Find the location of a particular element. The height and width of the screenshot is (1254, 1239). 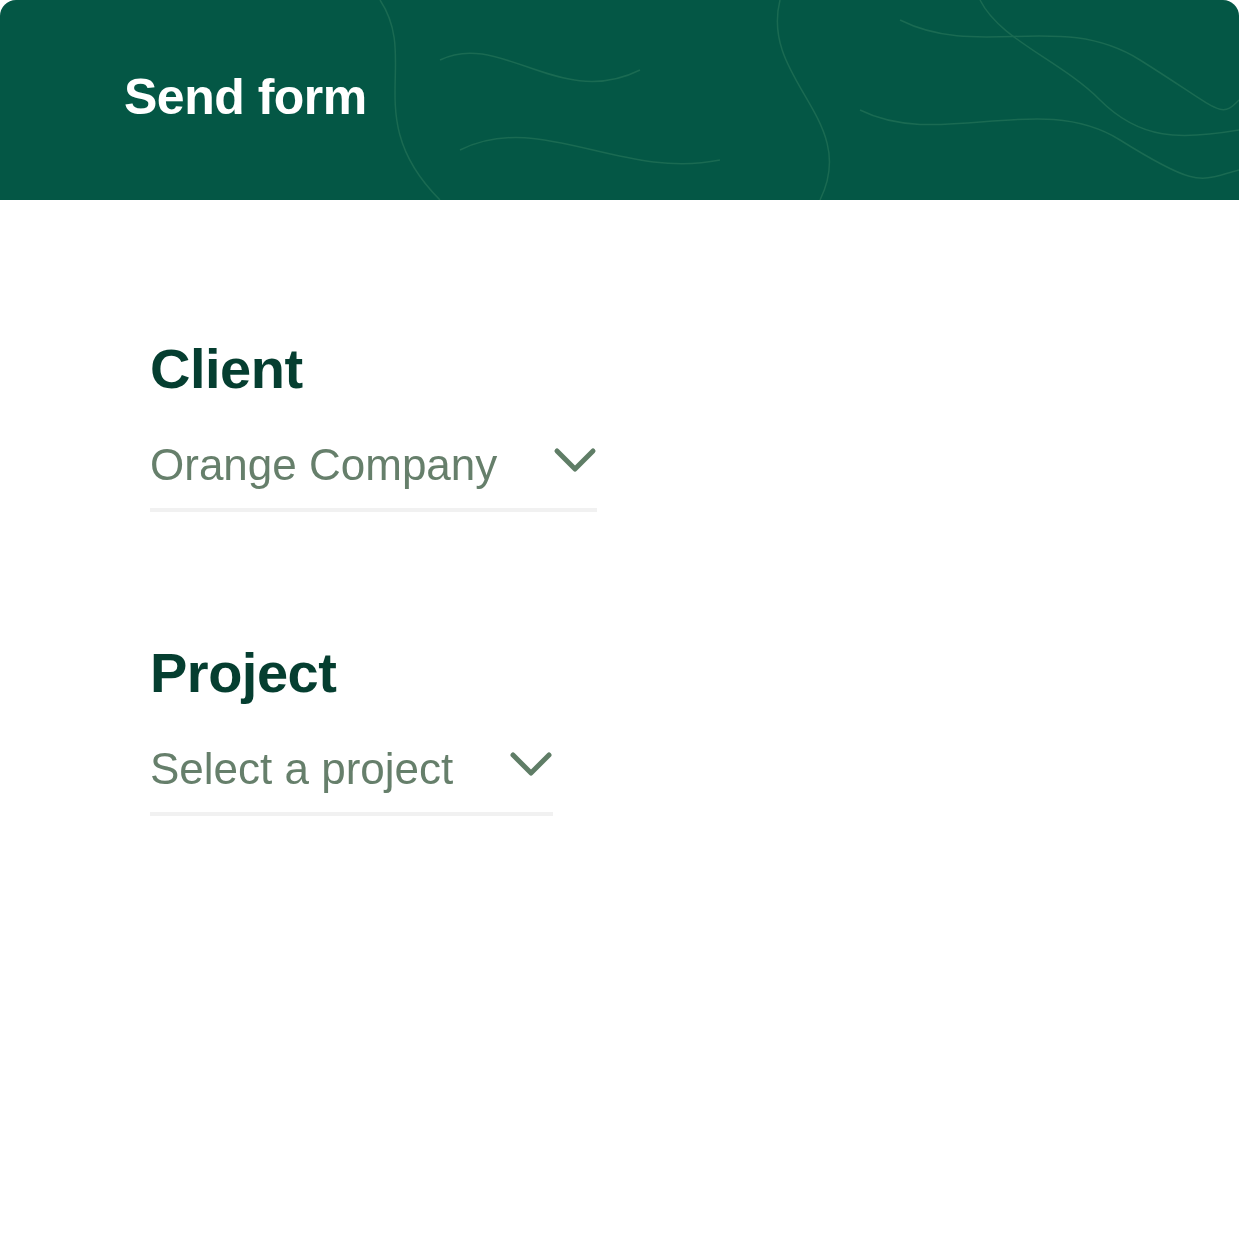

field-label: Project is located at coordinates (243, 673).